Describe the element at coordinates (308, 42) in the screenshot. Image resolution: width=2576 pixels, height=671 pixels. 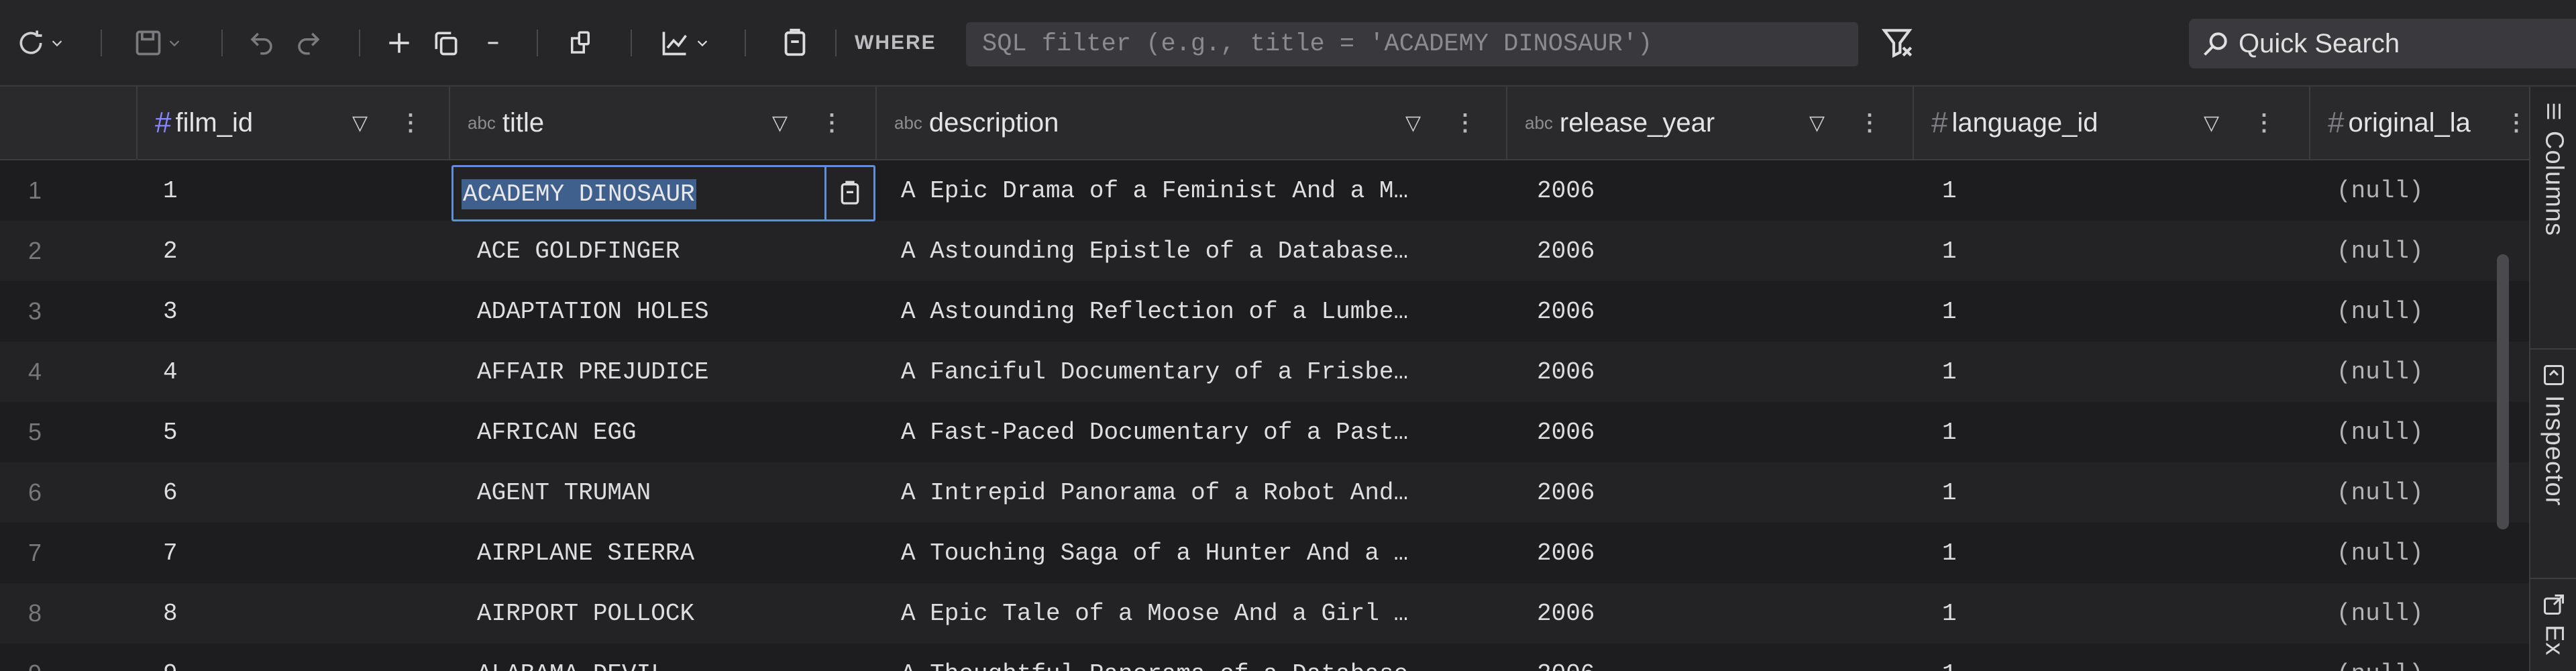
I see `redo-button` at that location.